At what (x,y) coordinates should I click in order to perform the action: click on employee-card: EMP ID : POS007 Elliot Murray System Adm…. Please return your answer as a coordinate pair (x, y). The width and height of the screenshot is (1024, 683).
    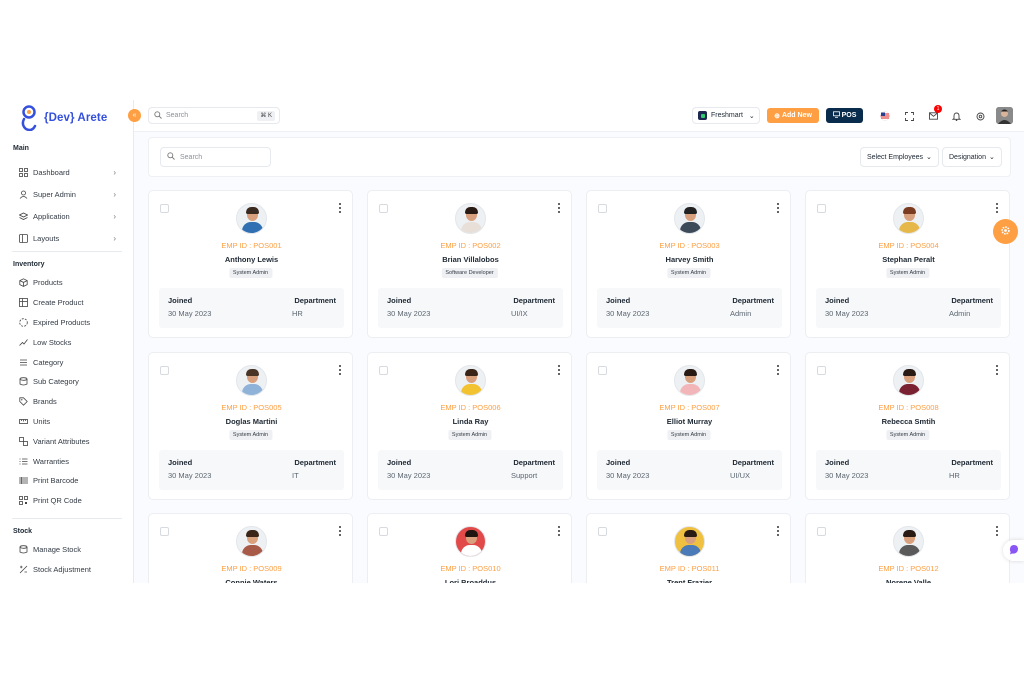
    Looking at the image, I should click on (688, 426).